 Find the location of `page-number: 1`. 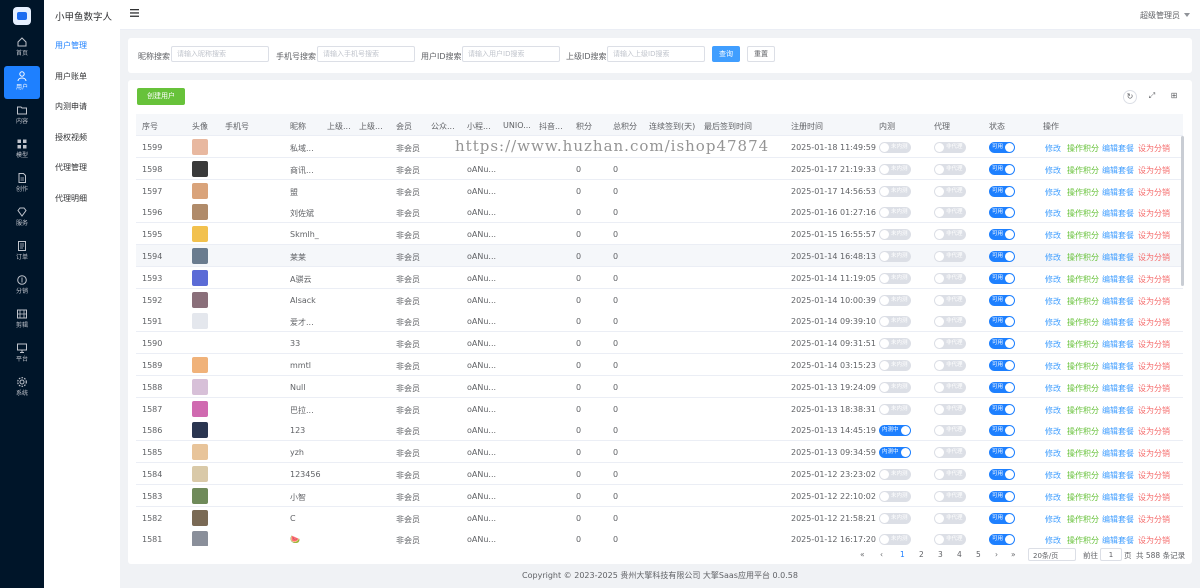

page-number: 1 is located at coordinates (902, 554).